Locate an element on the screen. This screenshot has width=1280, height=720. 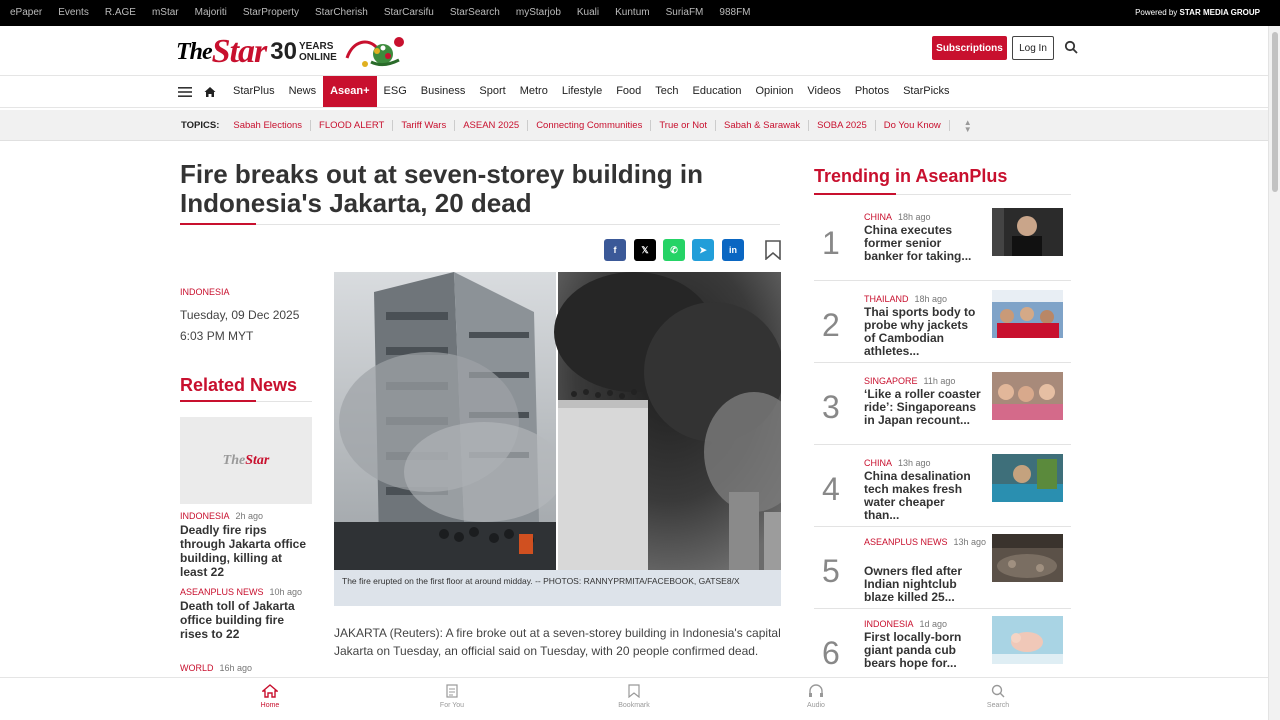
nav-item-lifestyle: Lifestyle is located at coordinates (582, 91).